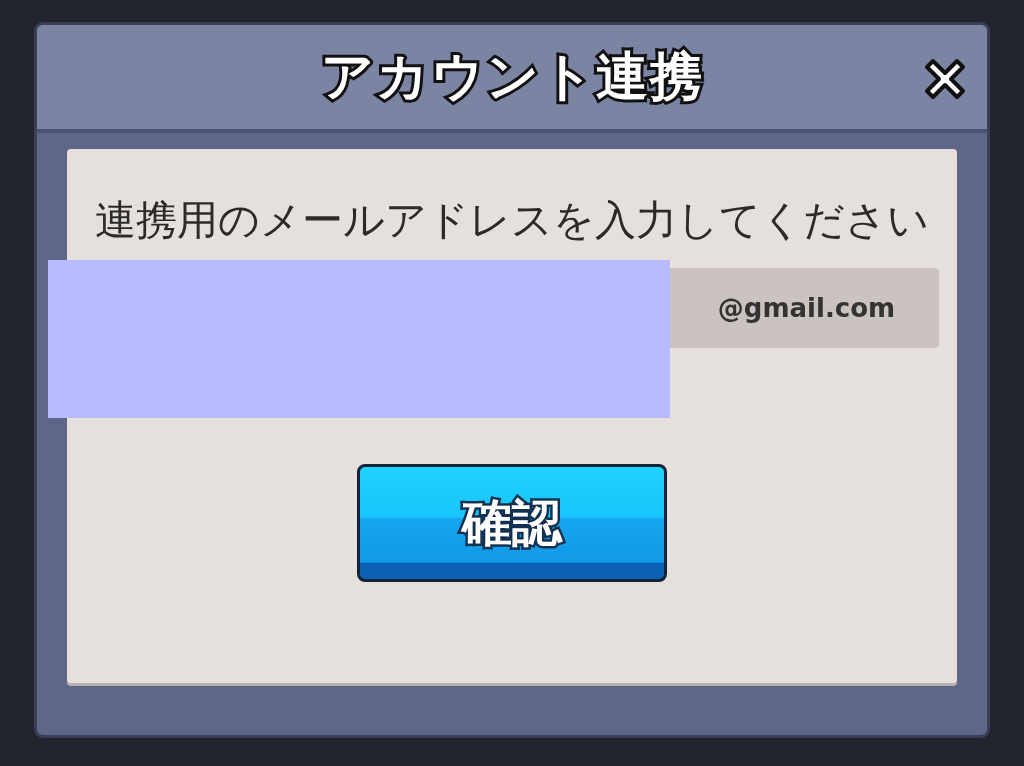 This screenshot has height=766, width=1024. What do you see at coordinates (804, 308) in the screenshot?
I see `email-field: @gmail.com` at bounding box center [804, 308].